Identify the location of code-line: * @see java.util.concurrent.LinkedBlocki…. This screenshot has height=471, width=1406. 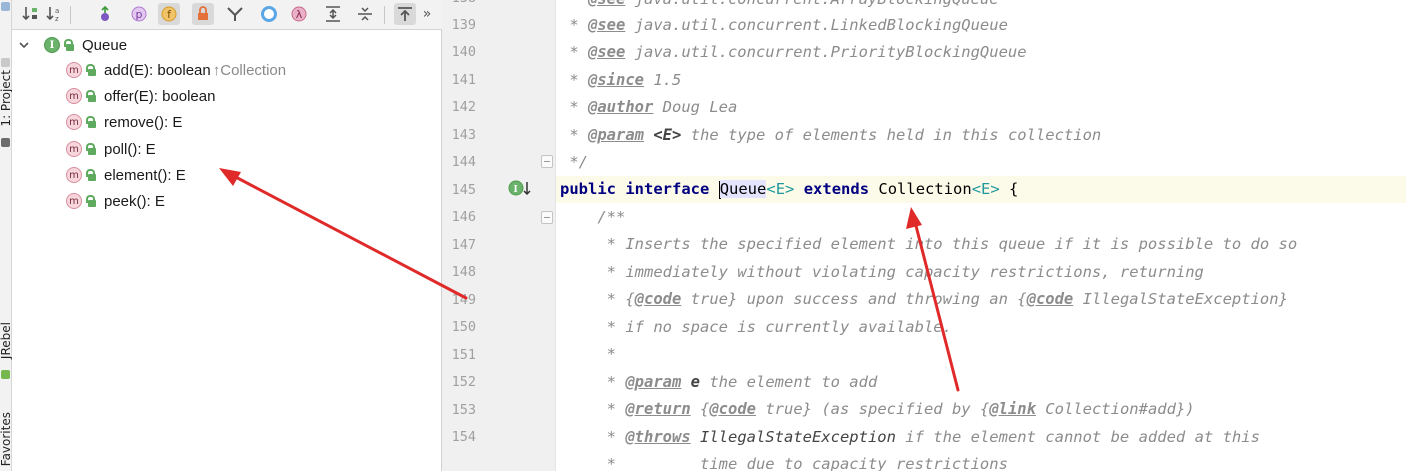
(784, 25).